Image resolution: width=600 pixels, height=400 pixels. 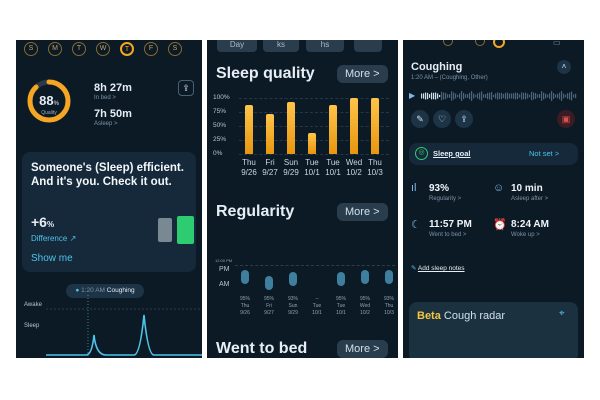 I want to click on tag-icon: ✎, so click(x=420, y=119).